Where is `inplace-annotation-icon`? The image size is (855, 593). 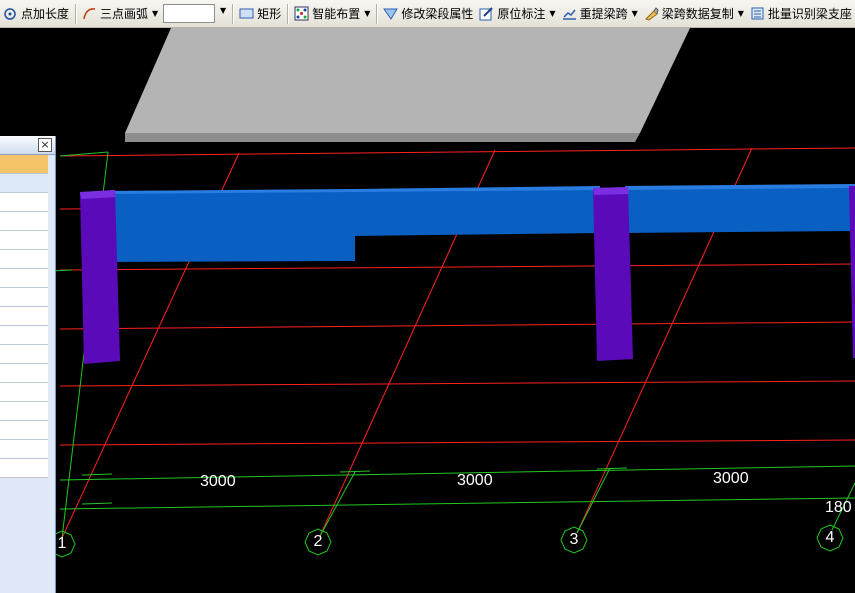
inplace-annotation-icon is located at coordinates (486, 13).